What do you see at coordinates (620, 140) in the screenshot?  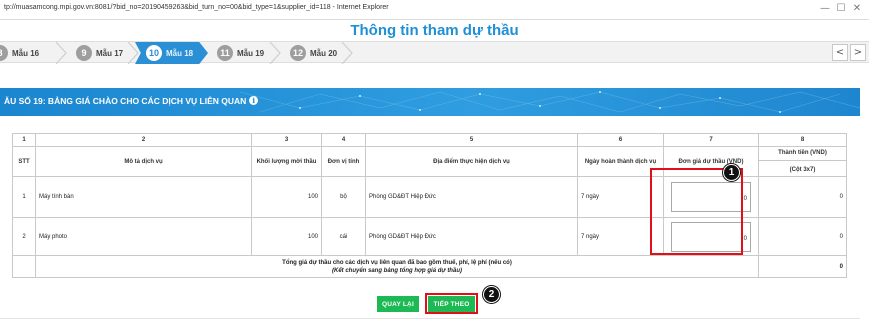 I see `column-number: 6` at bounding box center [620, 140].